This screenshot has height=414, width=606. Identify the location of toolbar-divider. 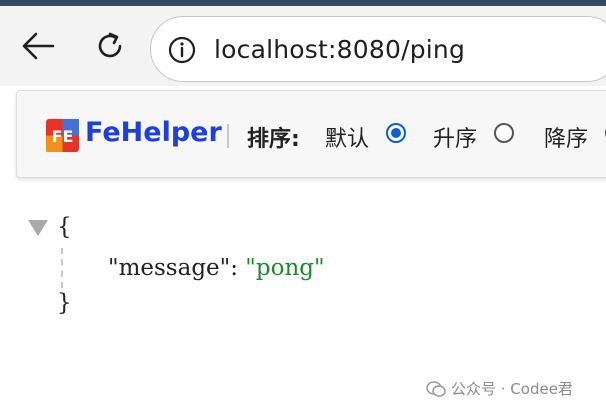
(228, 136).